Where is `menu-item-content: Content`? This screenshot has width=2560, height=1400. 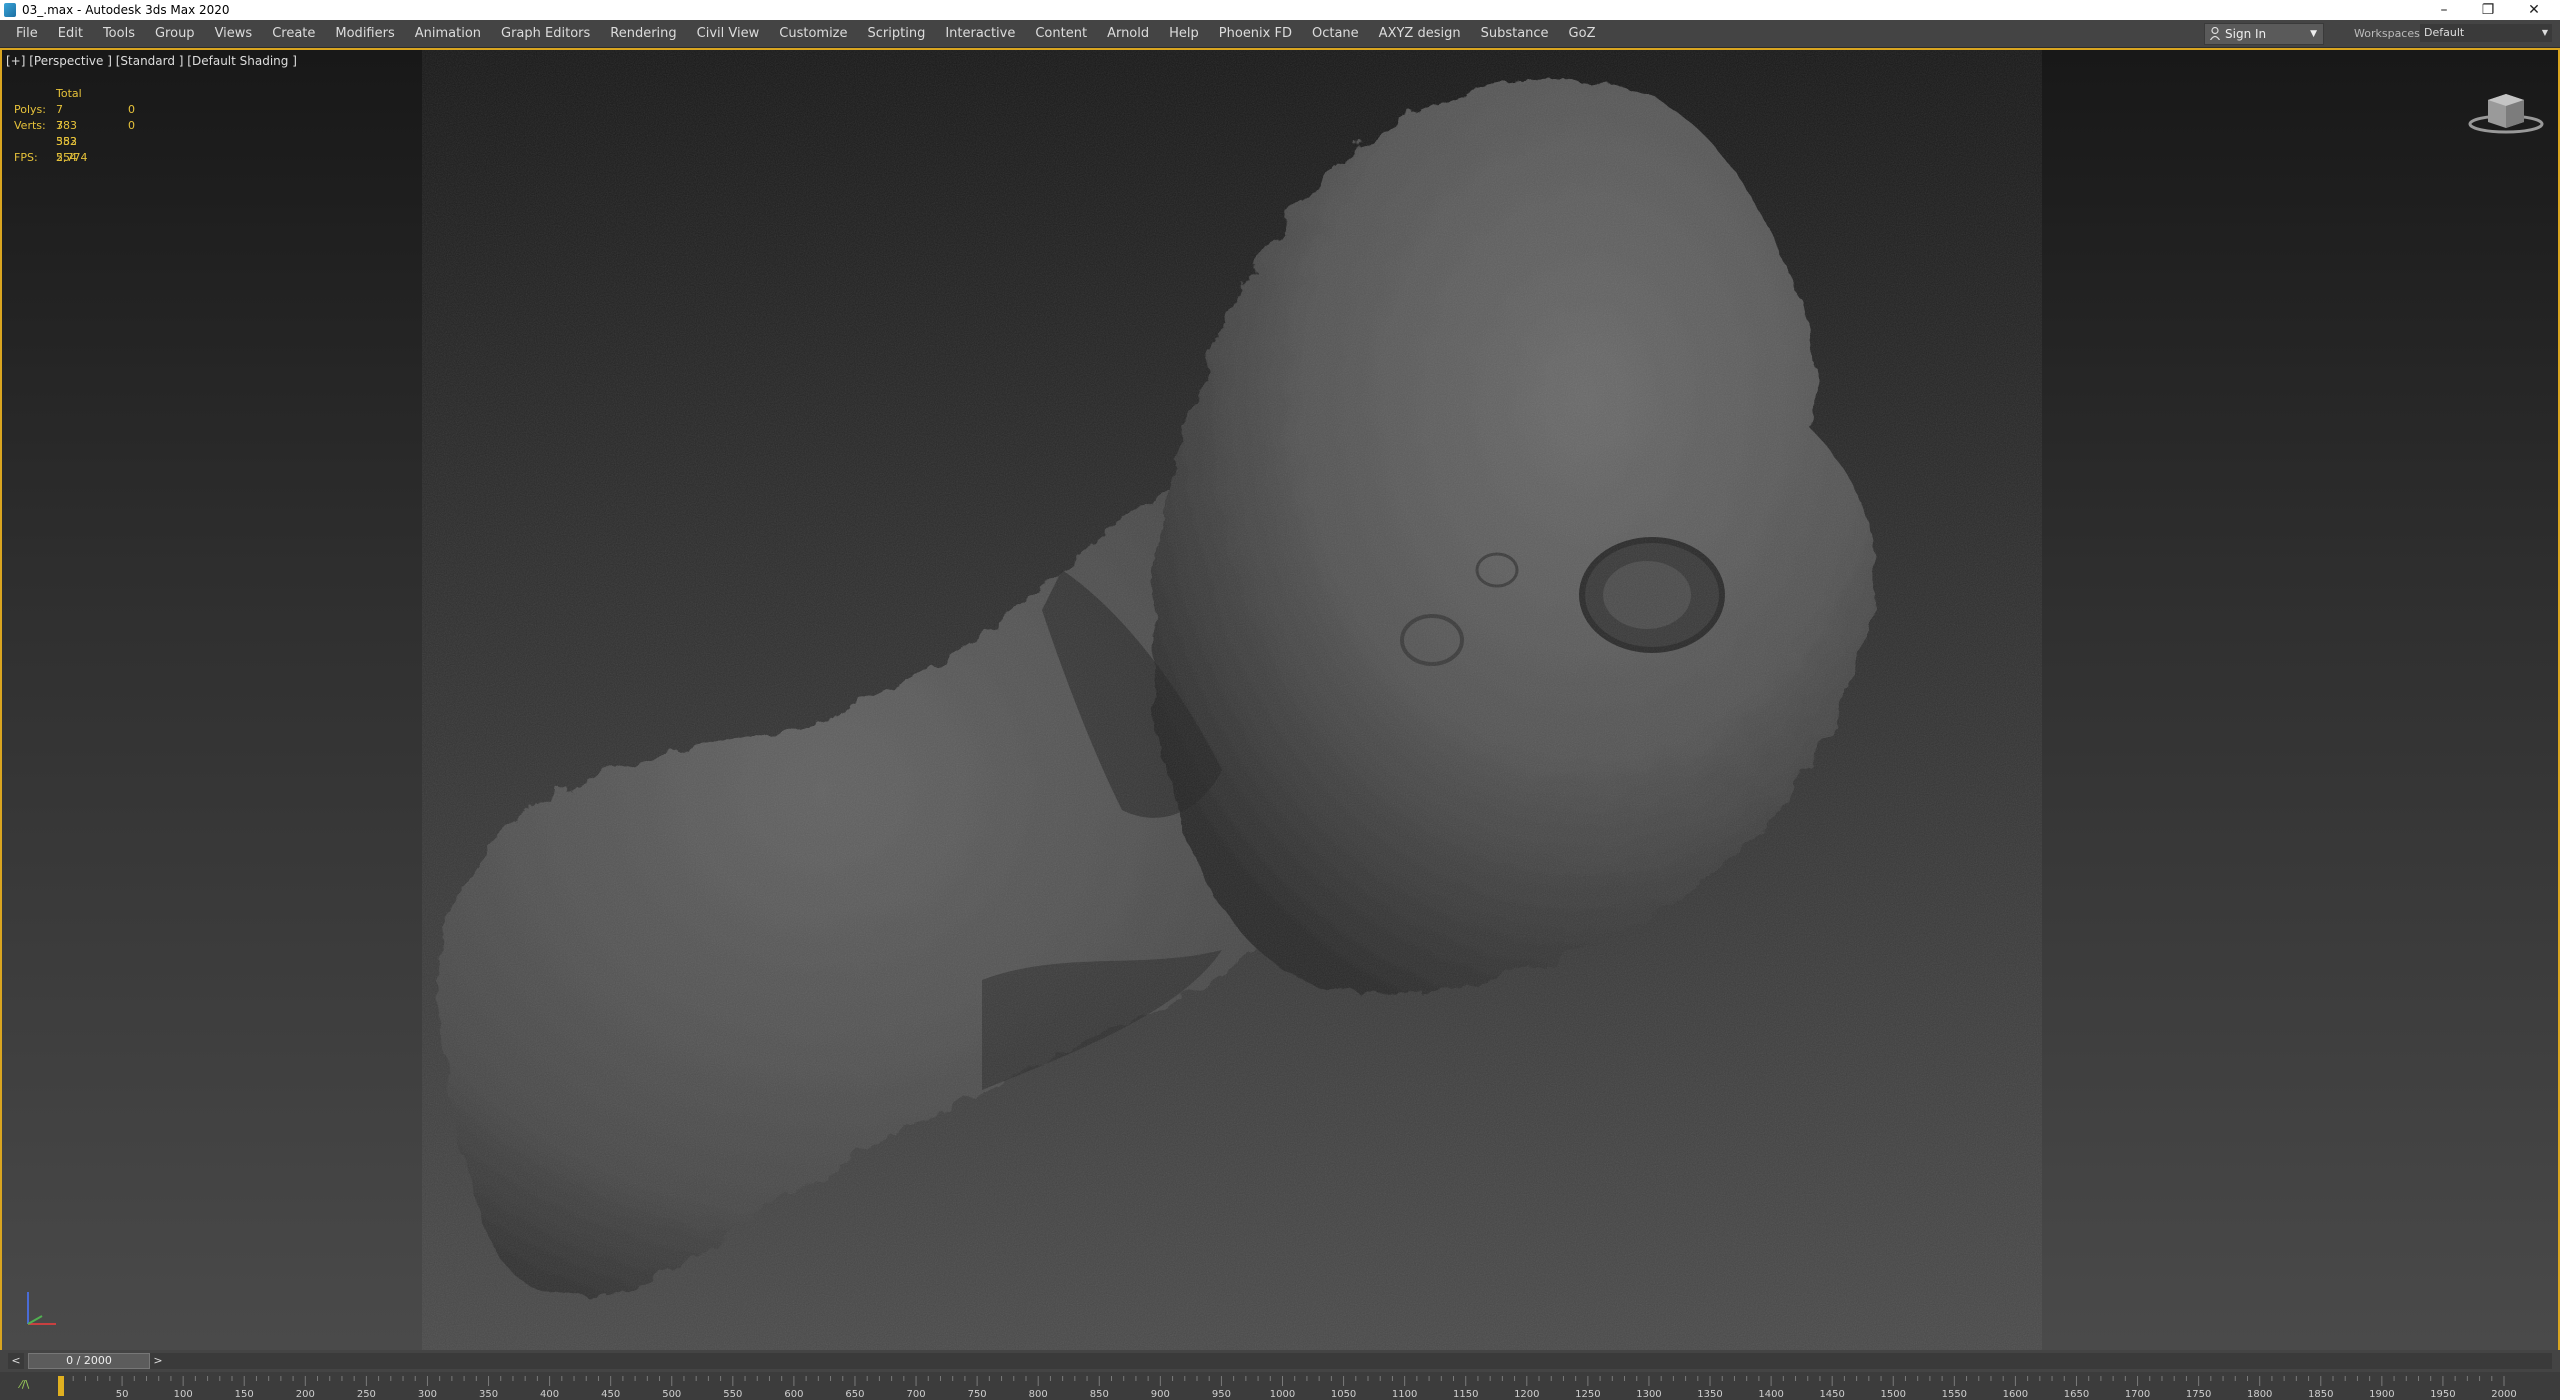
menu-item-content: Content is located at coordinates (1061, 33).